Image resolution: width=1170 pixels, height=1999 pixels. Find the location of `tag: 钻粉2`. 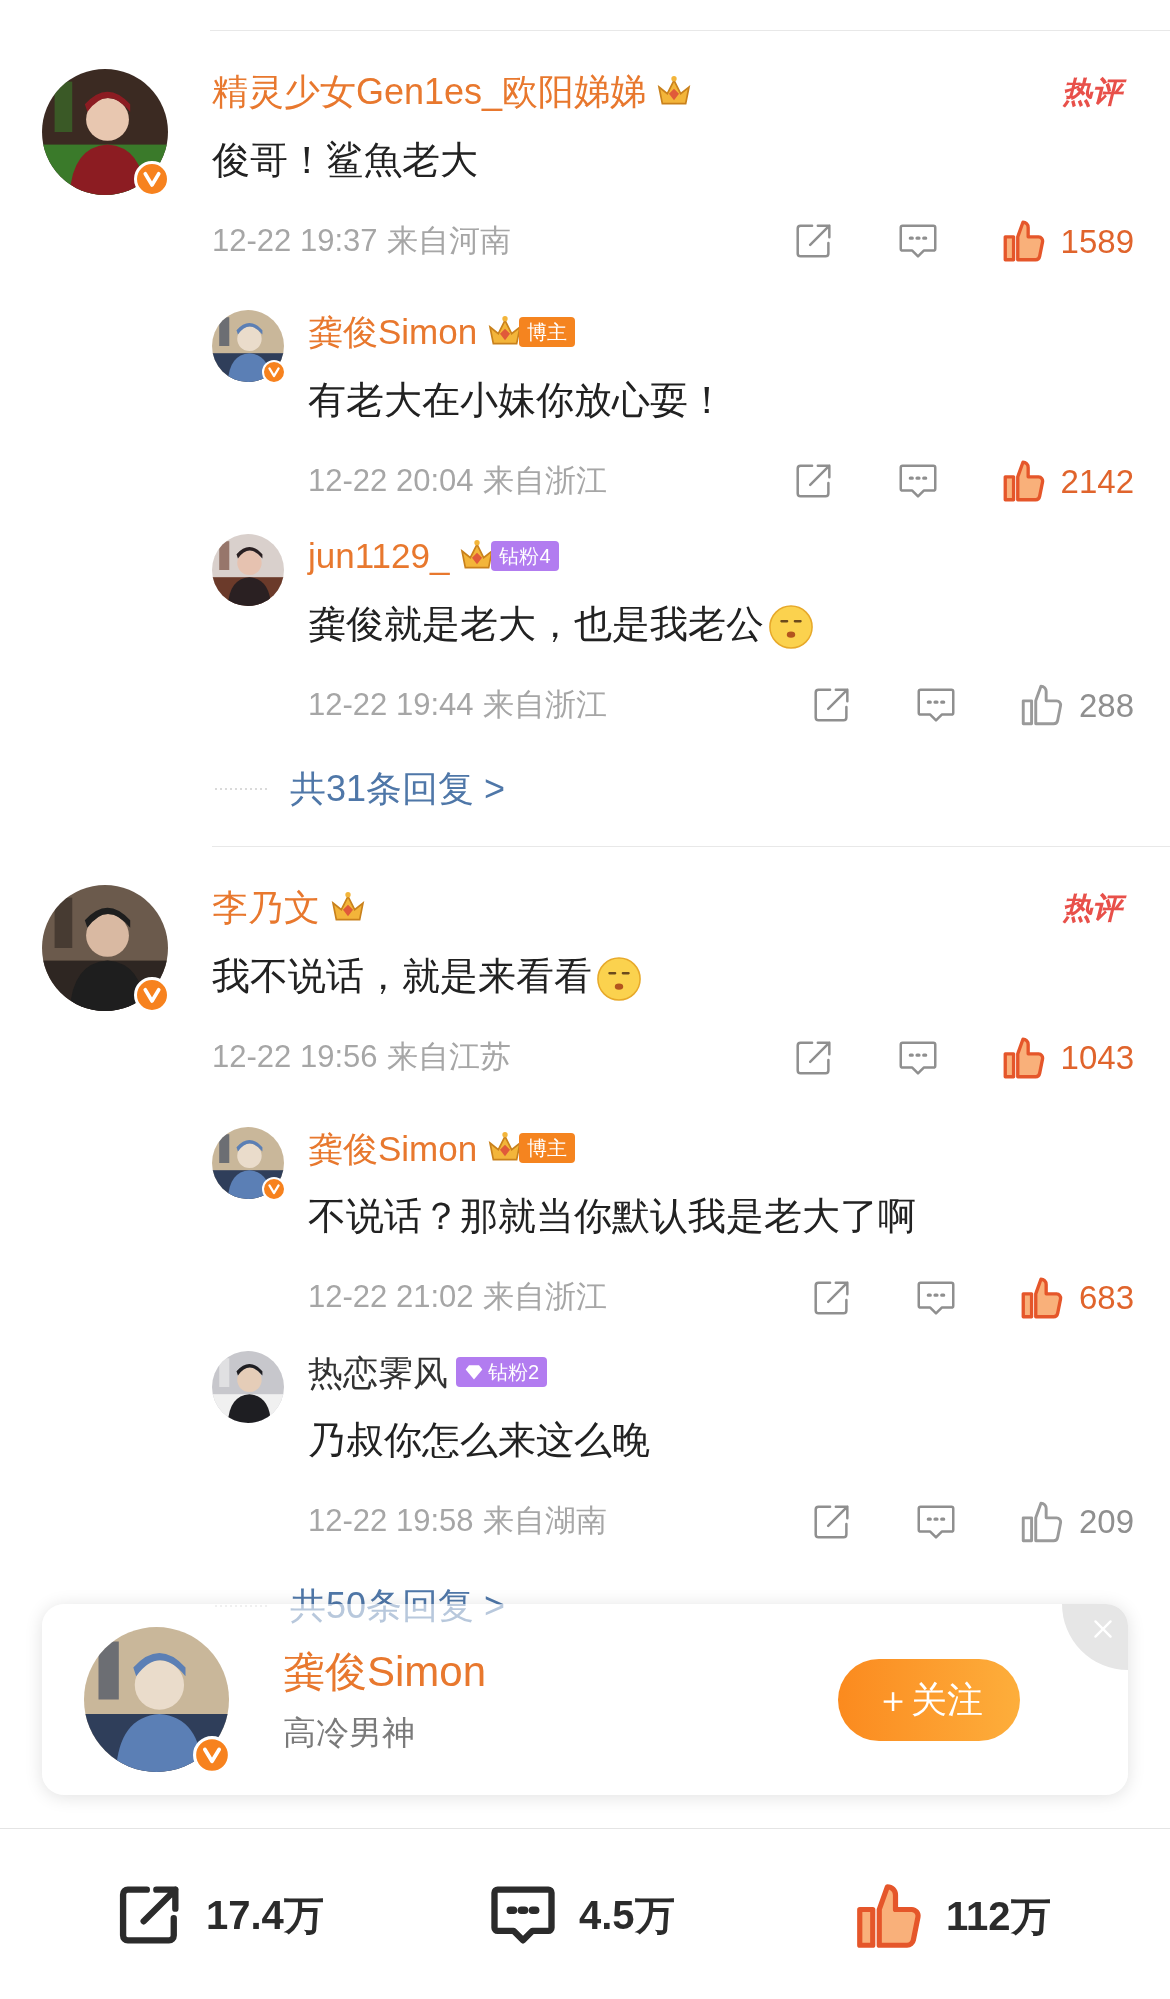

tag: 钻粉2 is located at coordinates (502, 1372).